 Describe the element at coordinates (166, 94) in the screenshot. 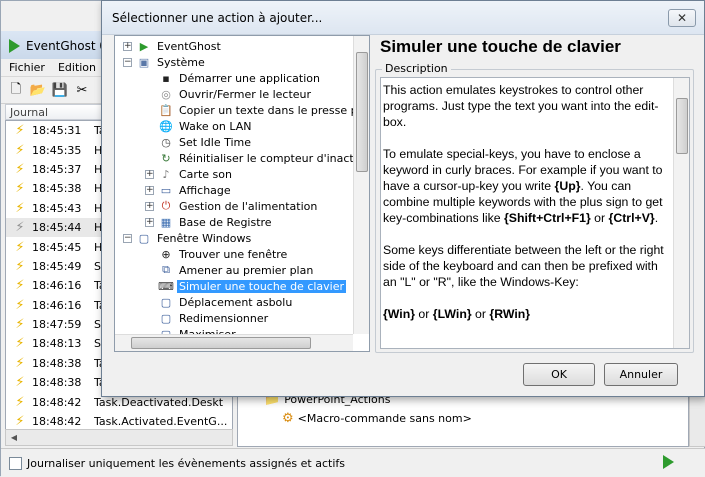

I see `cd-icon: ◎` at that location.